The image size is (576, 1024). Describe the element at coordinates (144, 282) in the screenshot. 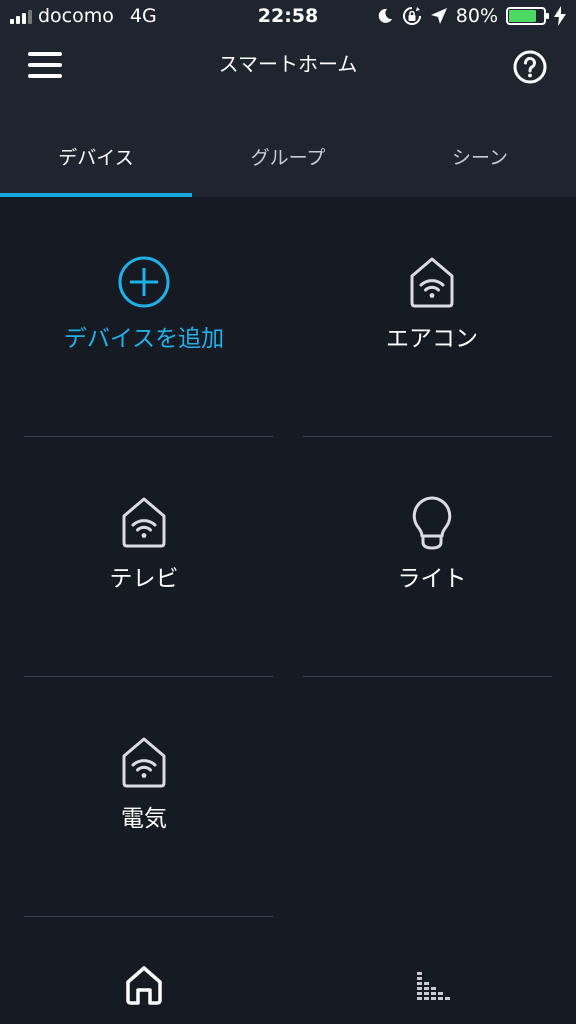

I see `add-circle-icon` at that location.